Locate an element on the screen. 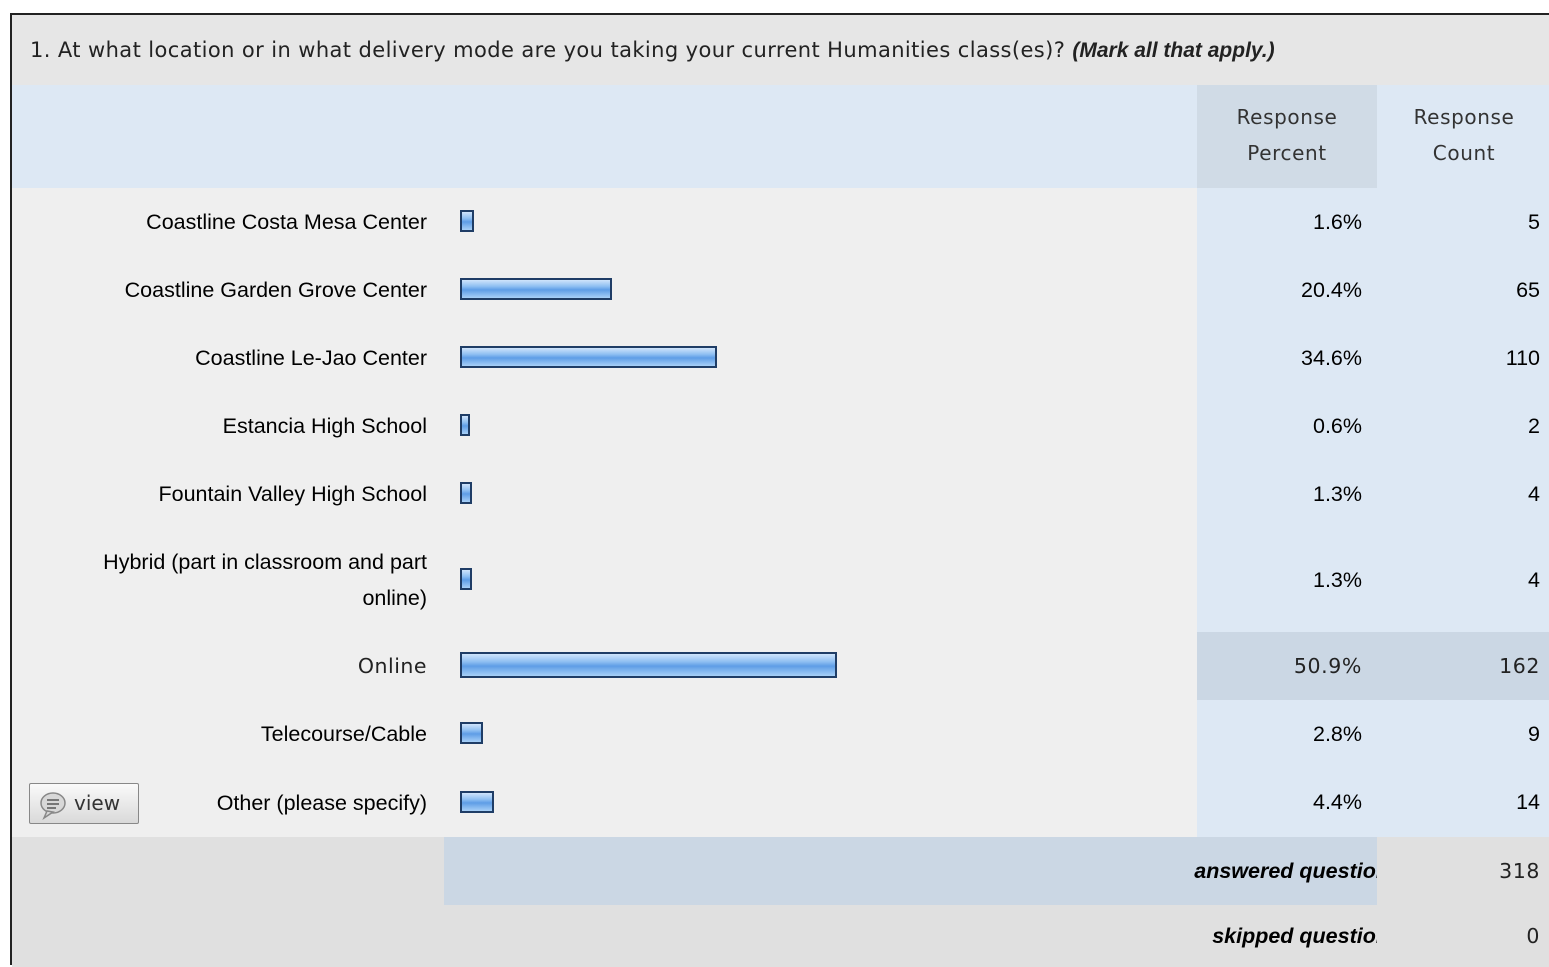  response-count: 14 is located at coordinates (1463, 802).